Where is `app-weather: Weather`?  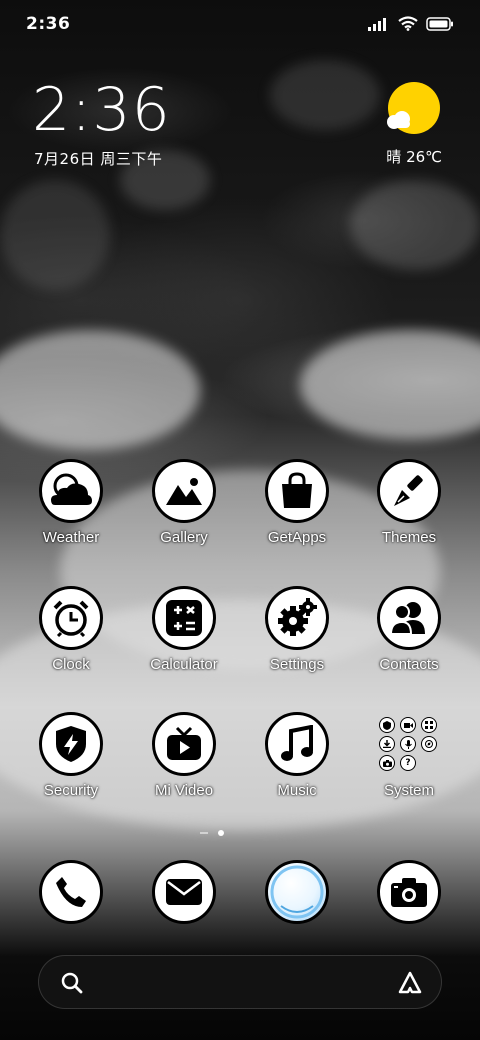 app-weather: Weather is located at coordinates (71, 502).